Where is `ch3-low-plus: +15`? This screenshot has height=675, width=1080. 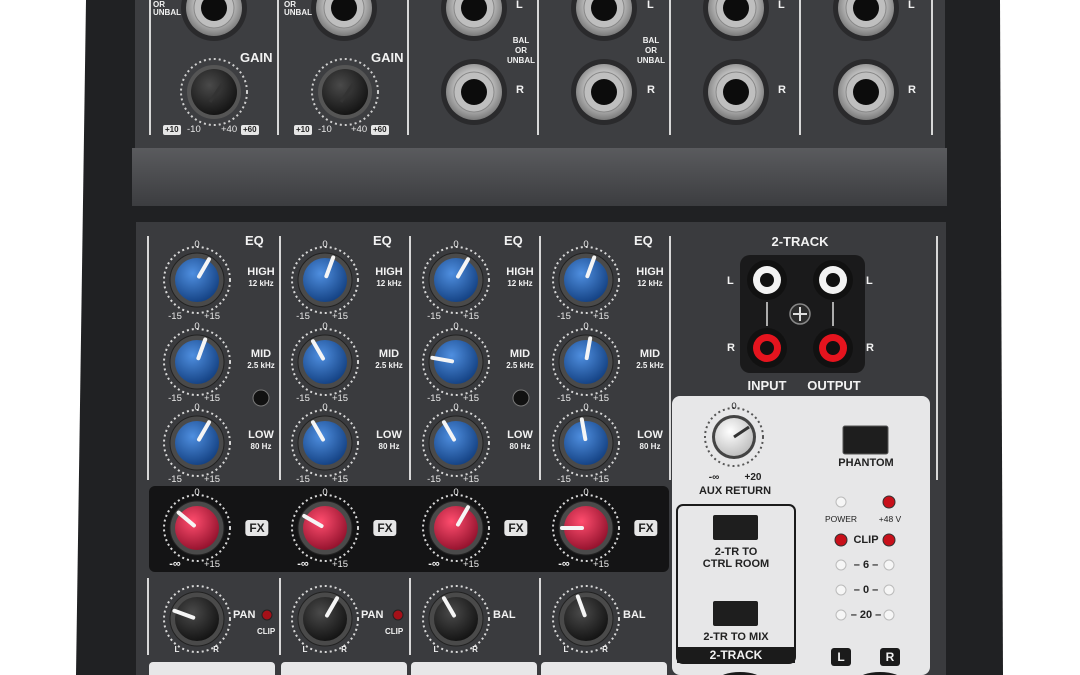 ch3-low-plus: +15 is located at coordinates (471, 479).